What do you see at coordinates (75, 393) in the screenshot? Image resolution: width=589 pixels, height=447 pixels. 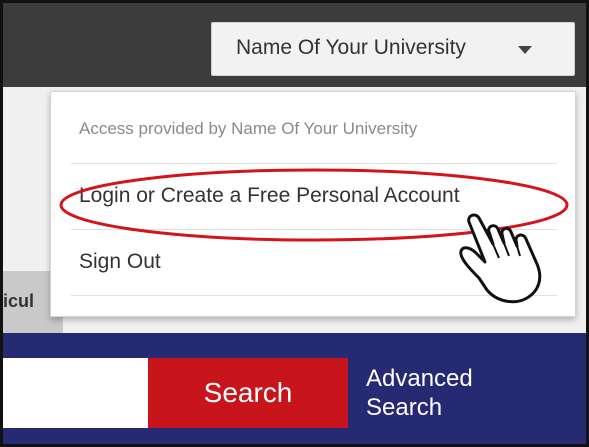 I see `search-input` at bounding box center [75, 393].